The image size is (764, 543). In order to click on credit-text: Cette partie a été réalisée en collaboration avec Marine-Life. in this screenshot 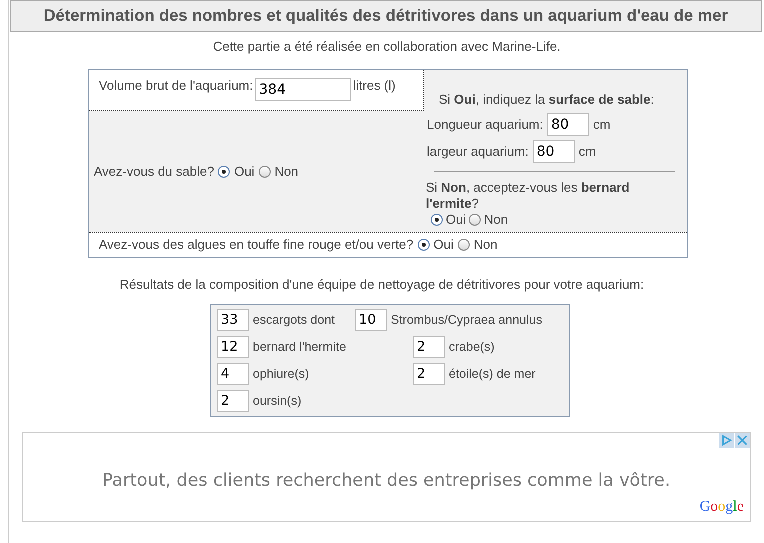, I will do `click(387, 46)`.